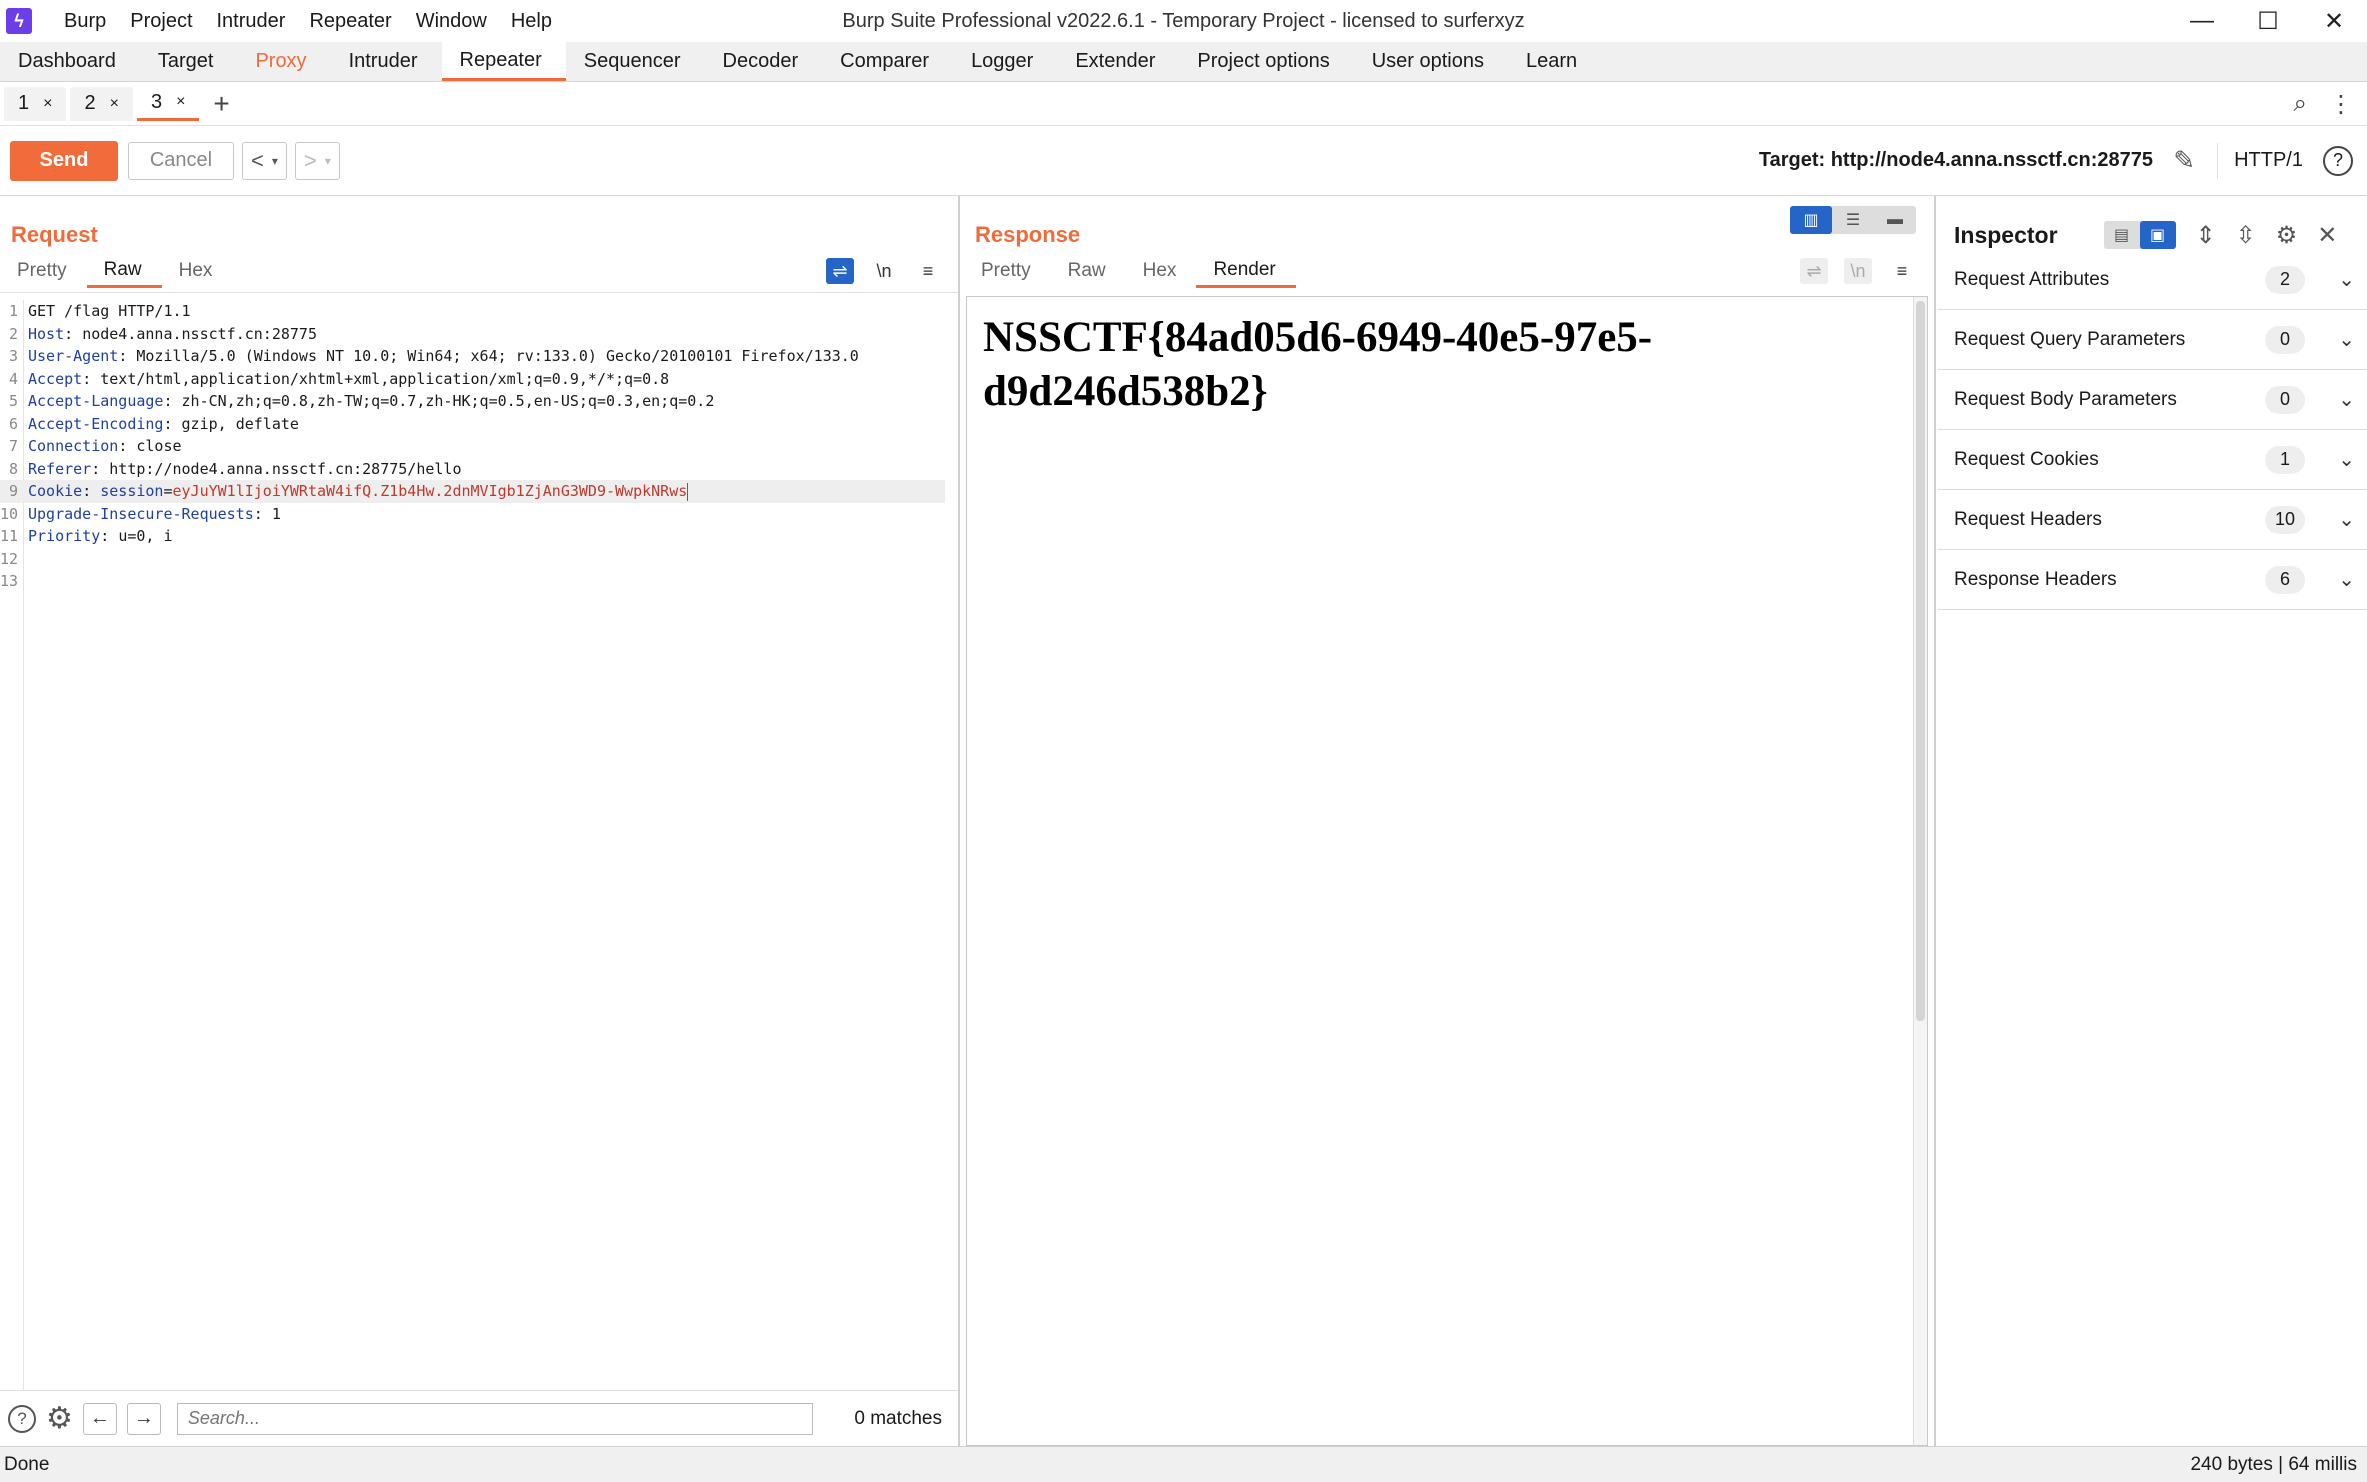 The height and width of the screenshot is (1482, 2367). Describe the element at coordinates (2334, 21) in the screenshot. I see `close-window-button: ✕` at that location.